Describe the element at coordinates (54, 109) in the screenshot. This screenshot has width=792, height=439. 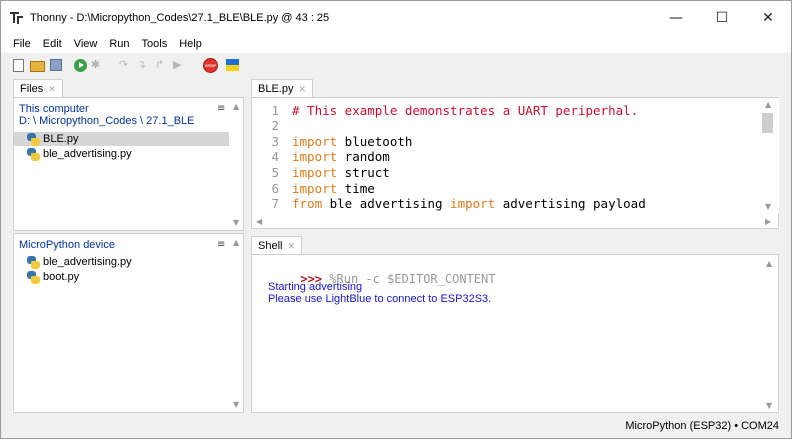
I see `this-computer-title: This computer` at that location.